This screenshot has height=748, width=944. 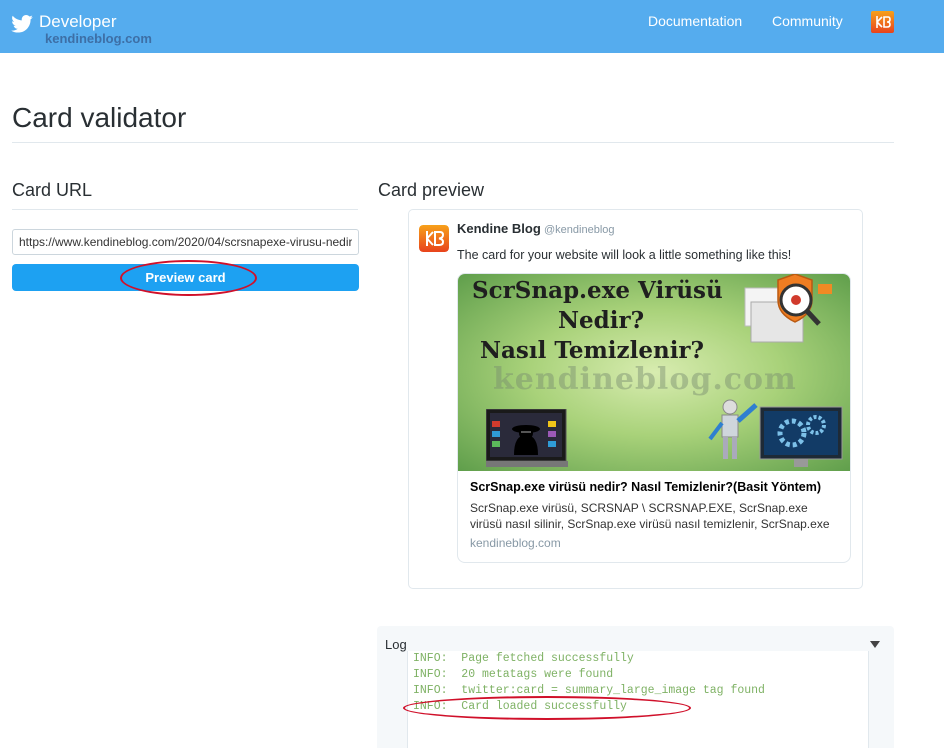 What do you see at coordinates (579, 230) in the screenshot?
I see `tweet-author-handle: @kendineblog` at bounding box center [579, 230].